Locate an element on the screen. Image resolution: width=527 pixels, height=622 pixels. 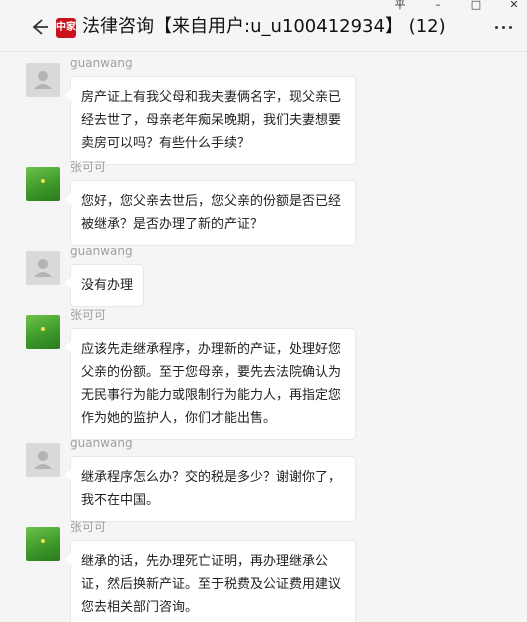
title-bar: 平 – □ ✕ 中家 法律咨询【来自用户:u_u100412934】 (12) is located at coordinates (263, 26).